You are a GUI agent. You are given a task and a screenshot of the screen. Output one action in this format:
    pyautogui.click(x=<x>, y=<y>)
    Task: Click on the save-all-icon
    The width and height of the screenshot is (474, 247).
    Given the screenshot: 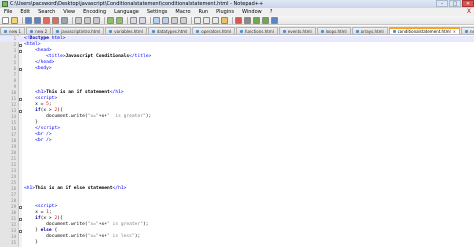 What is the action you would take?
    pyautogui.click(x=37, y=20)
    